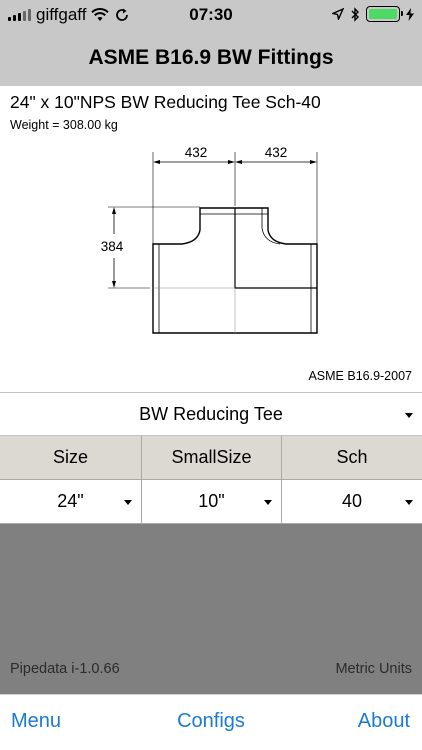 This screenshot has height=750, width=422. I want to click on app-version: Pipedata i-1.0.66, so click(65, 669).